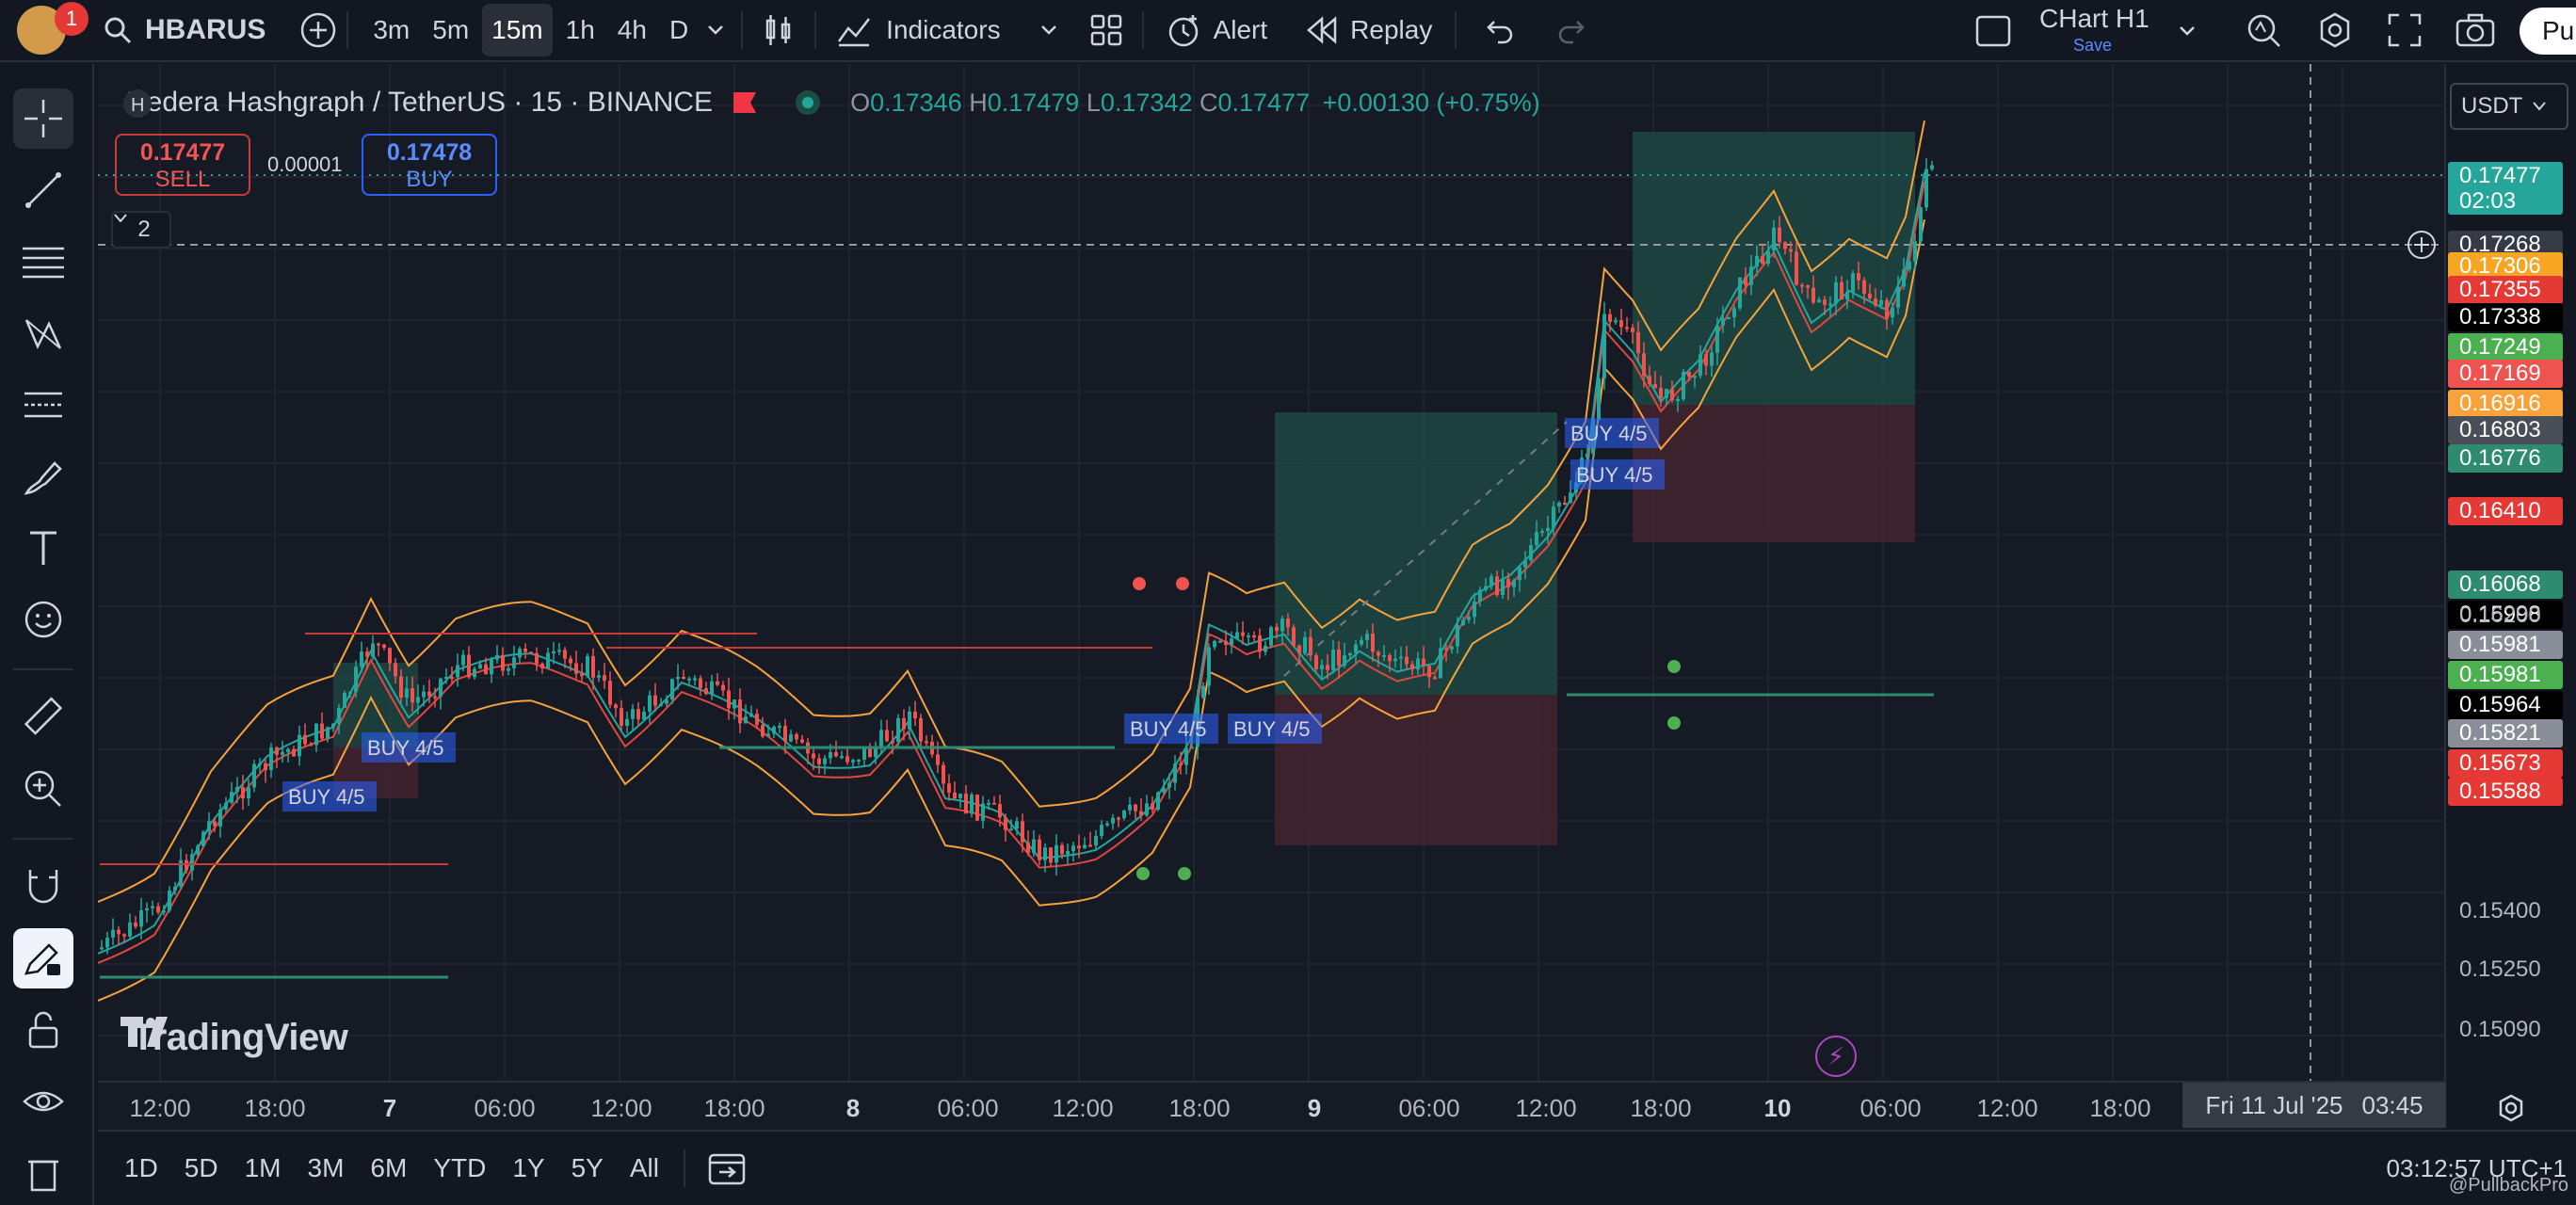  I want to click on timeframe-5m: 5m, so click(450, 30).